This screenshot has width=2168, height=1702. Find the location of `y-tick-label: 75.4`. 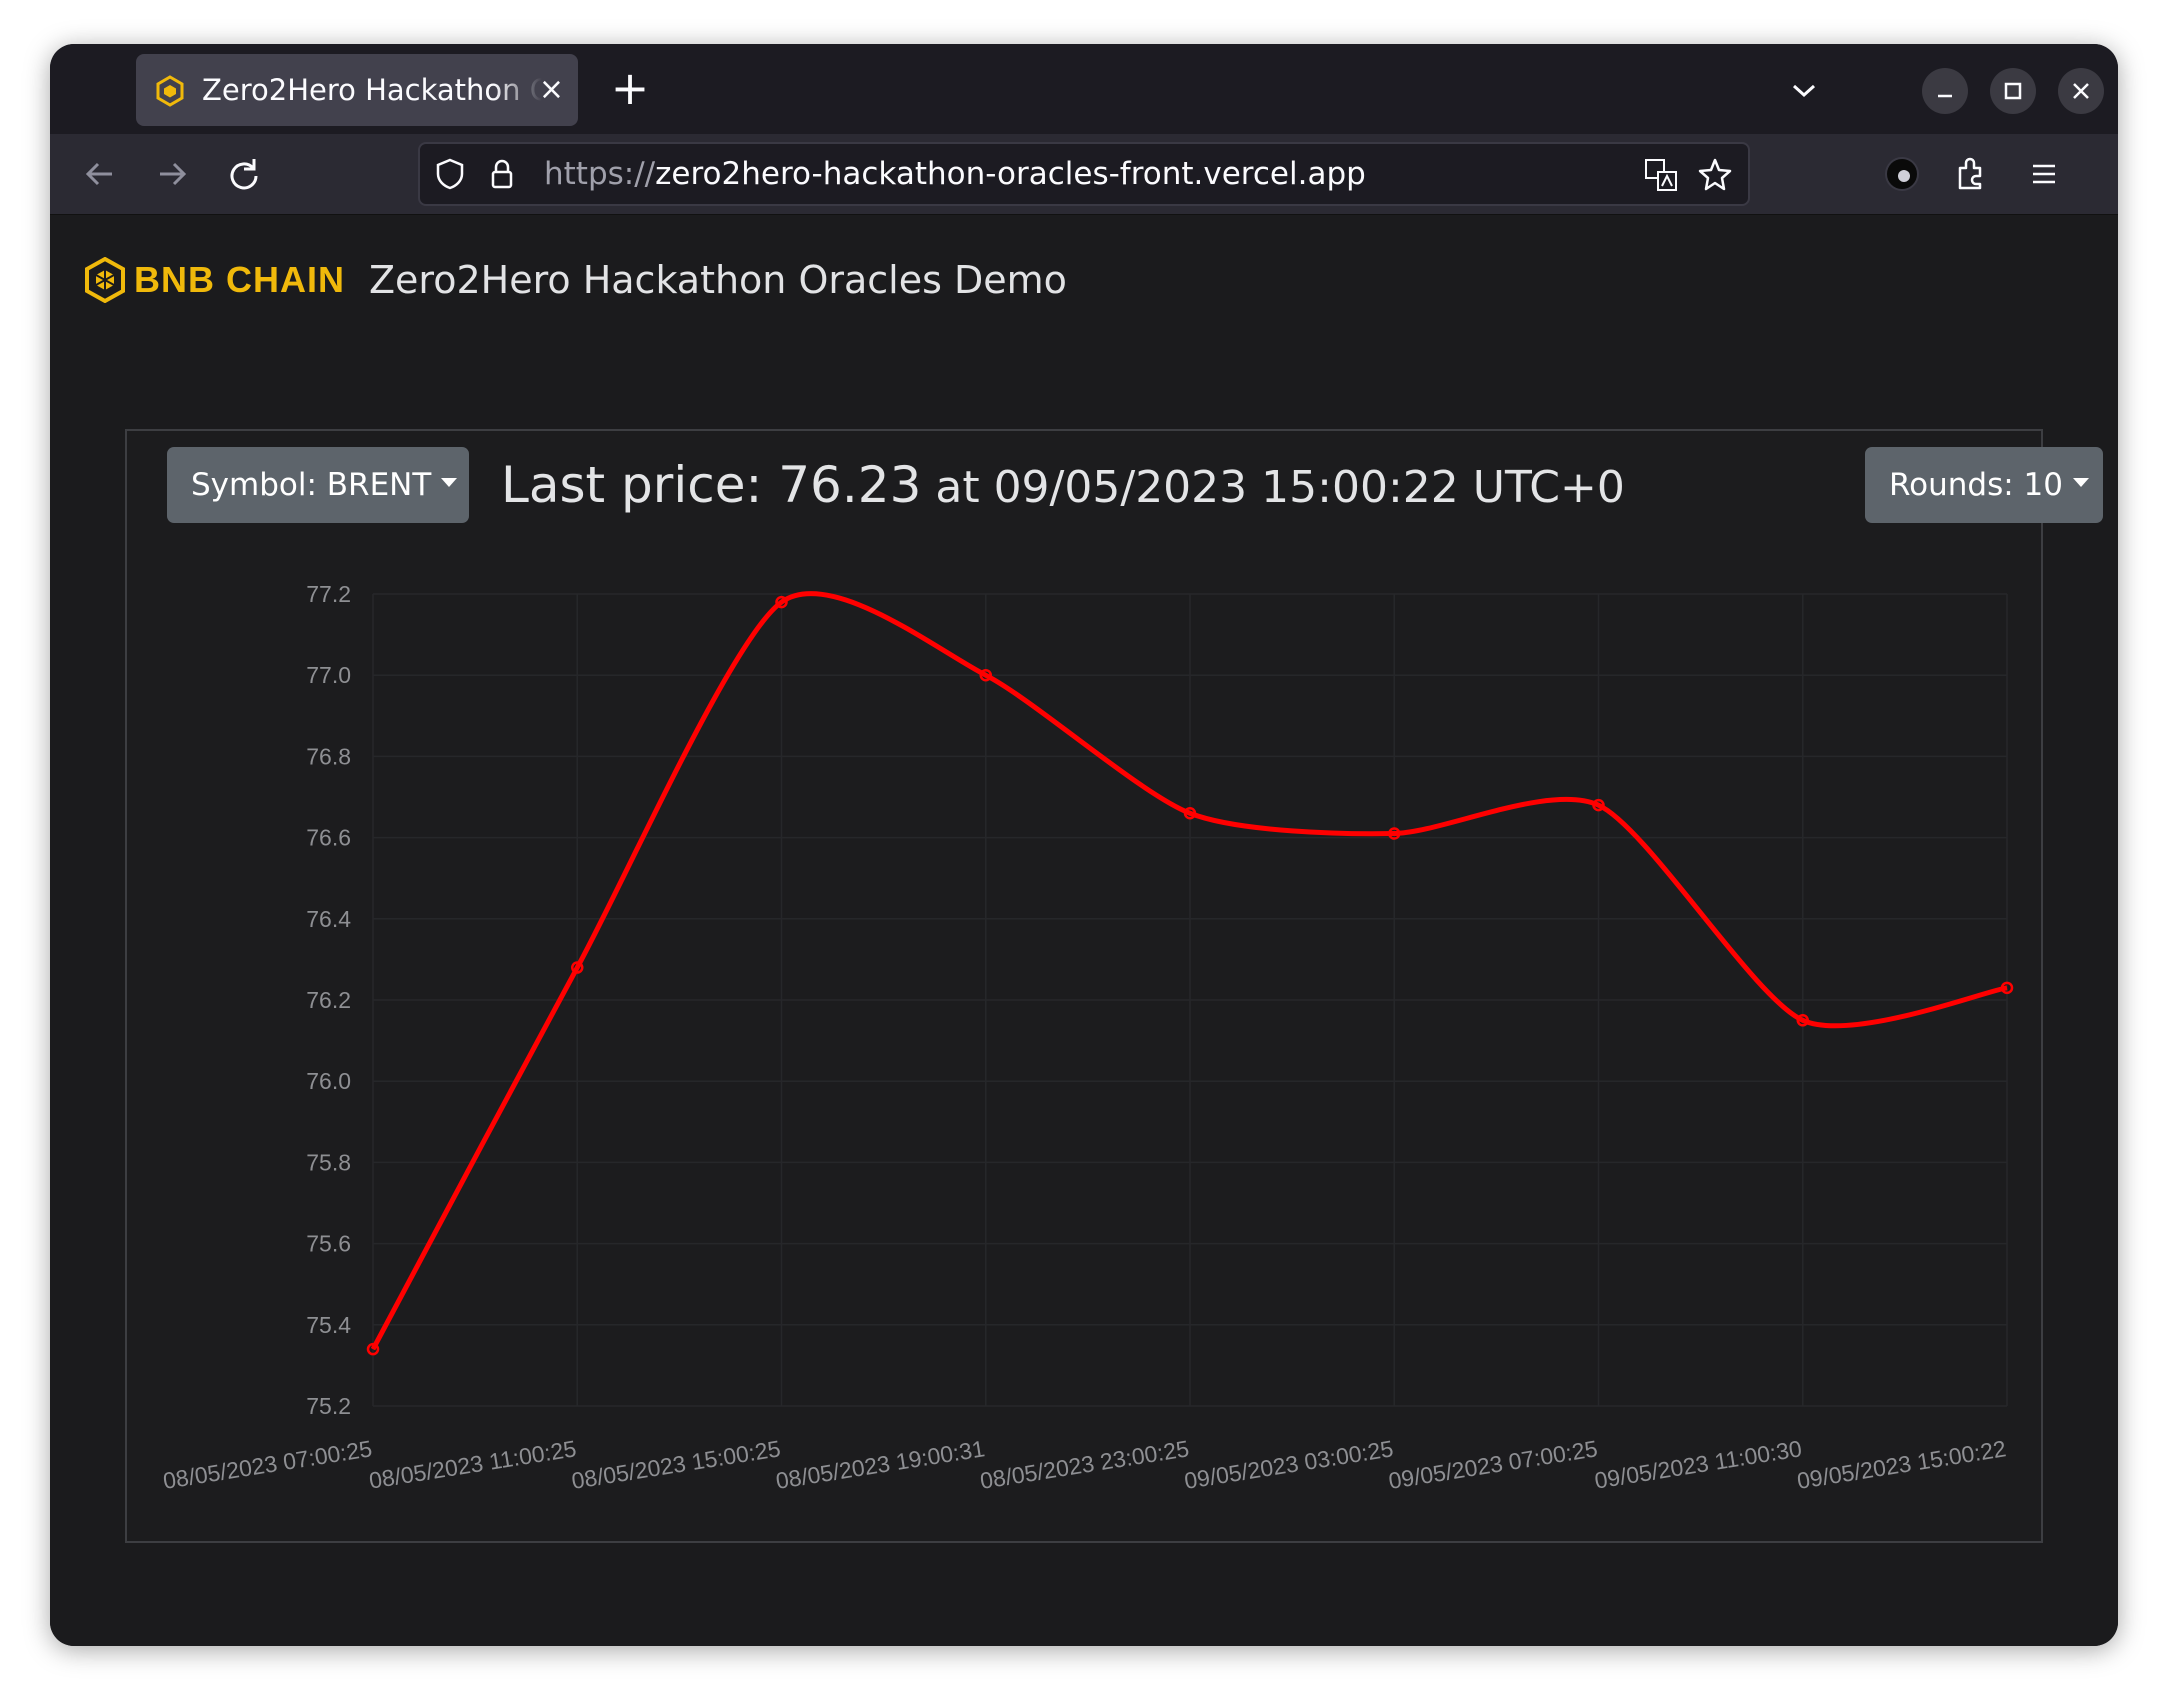

y-tick-label: 75.4 is located at coordinates (328, 1325).